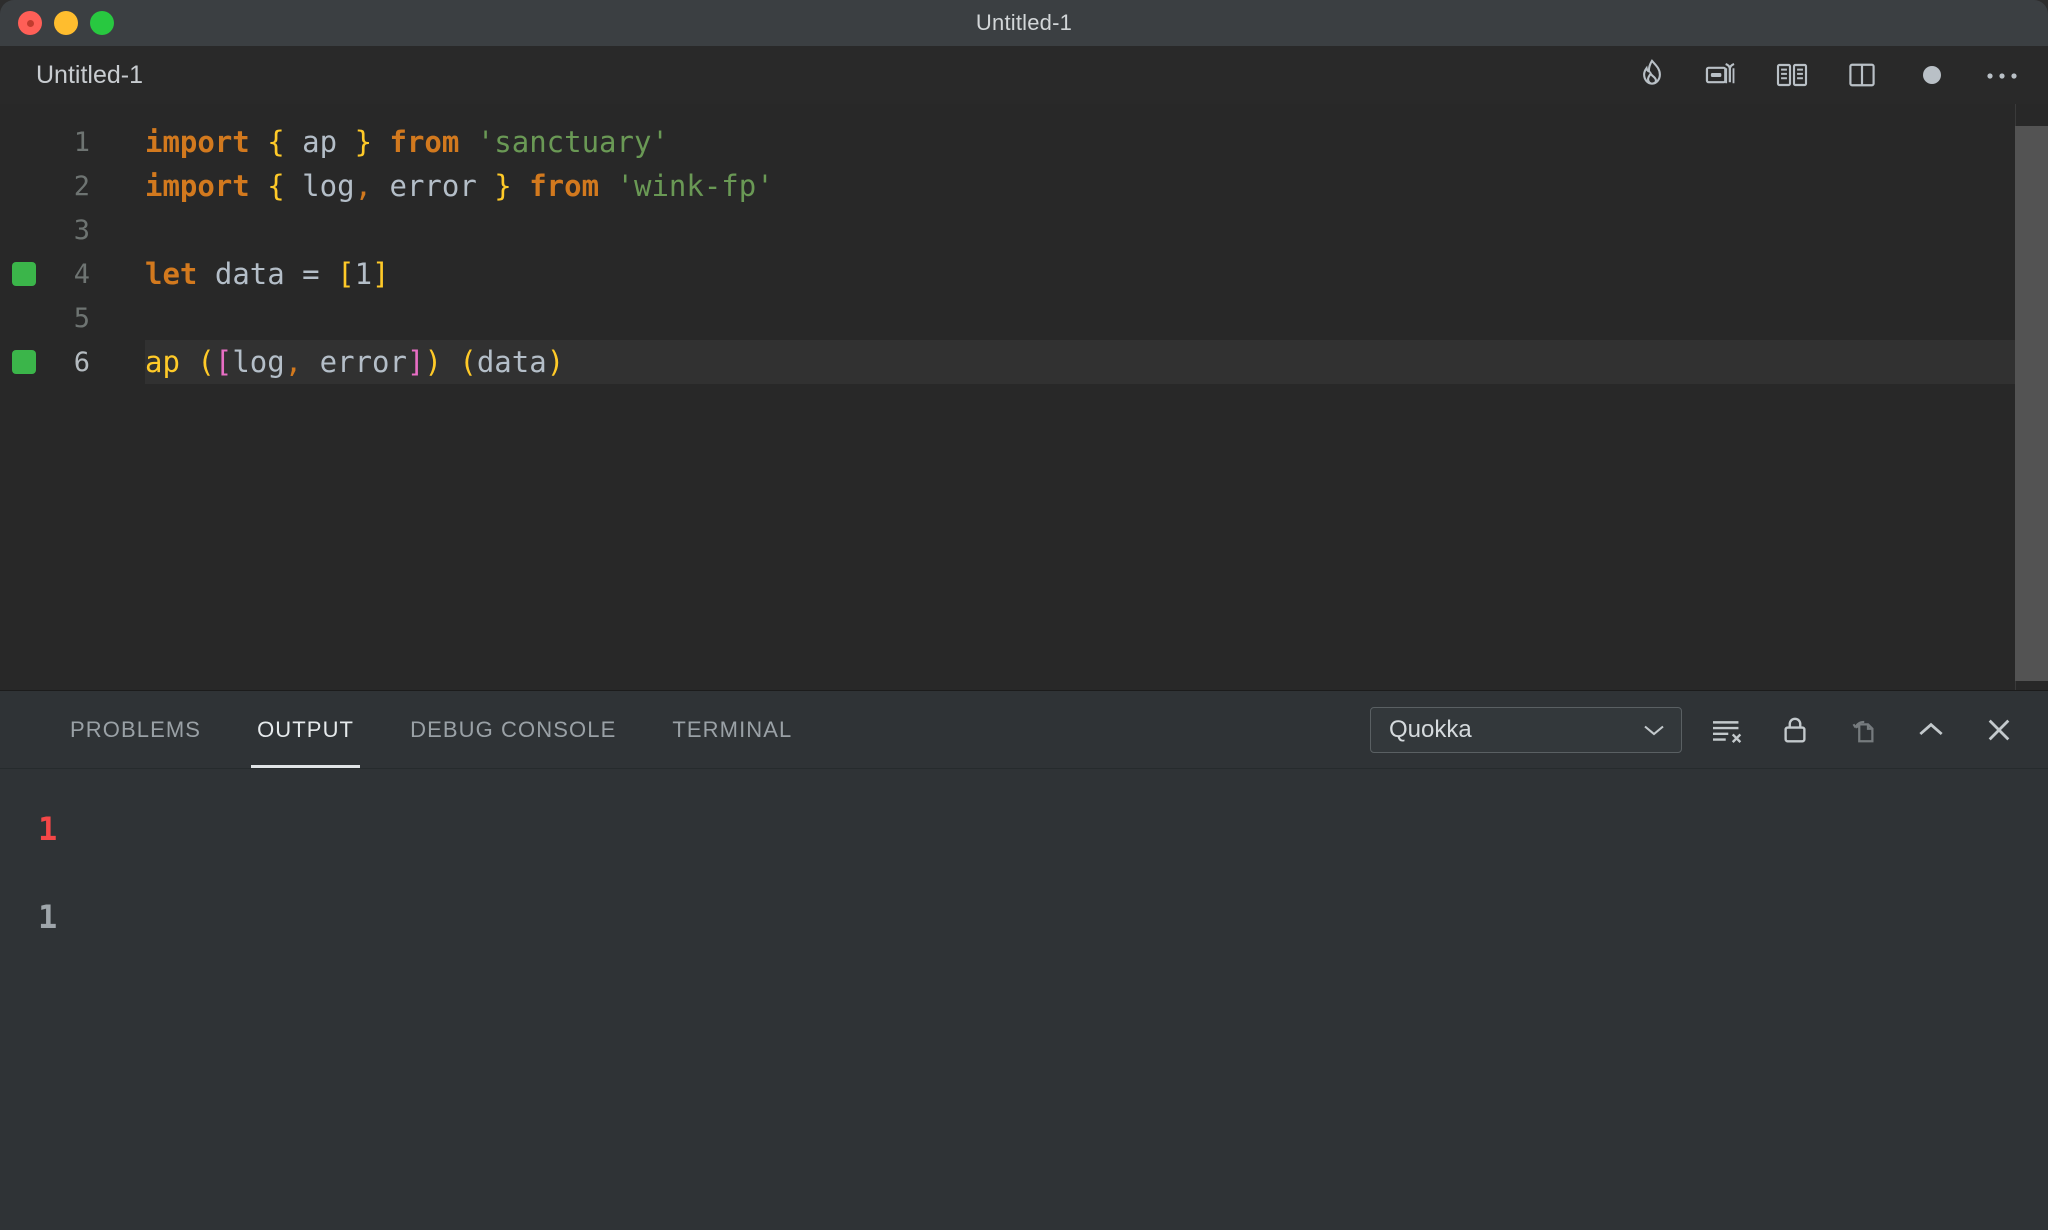 The image size is (2048, 1230). Describe the element at coordinates (732, 729) in the screenshot. I see `panel-tab-terminal: TERMINAL` at that location.